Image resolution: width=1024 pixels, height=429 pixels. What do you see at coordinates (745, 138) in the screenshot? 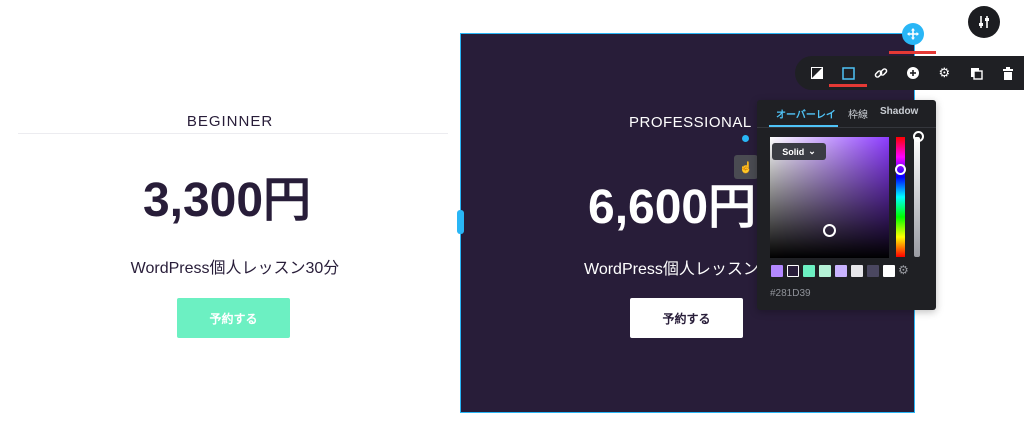
I see `active-indicator-dot` at bounding box center [745, 138].